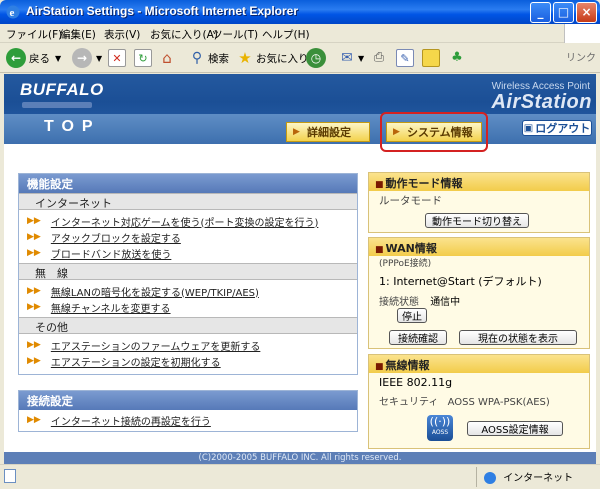 Image resolution: width=600 pixels, height=489 pixels. I want to click on forward-button: → ▼, so click(87, 58).